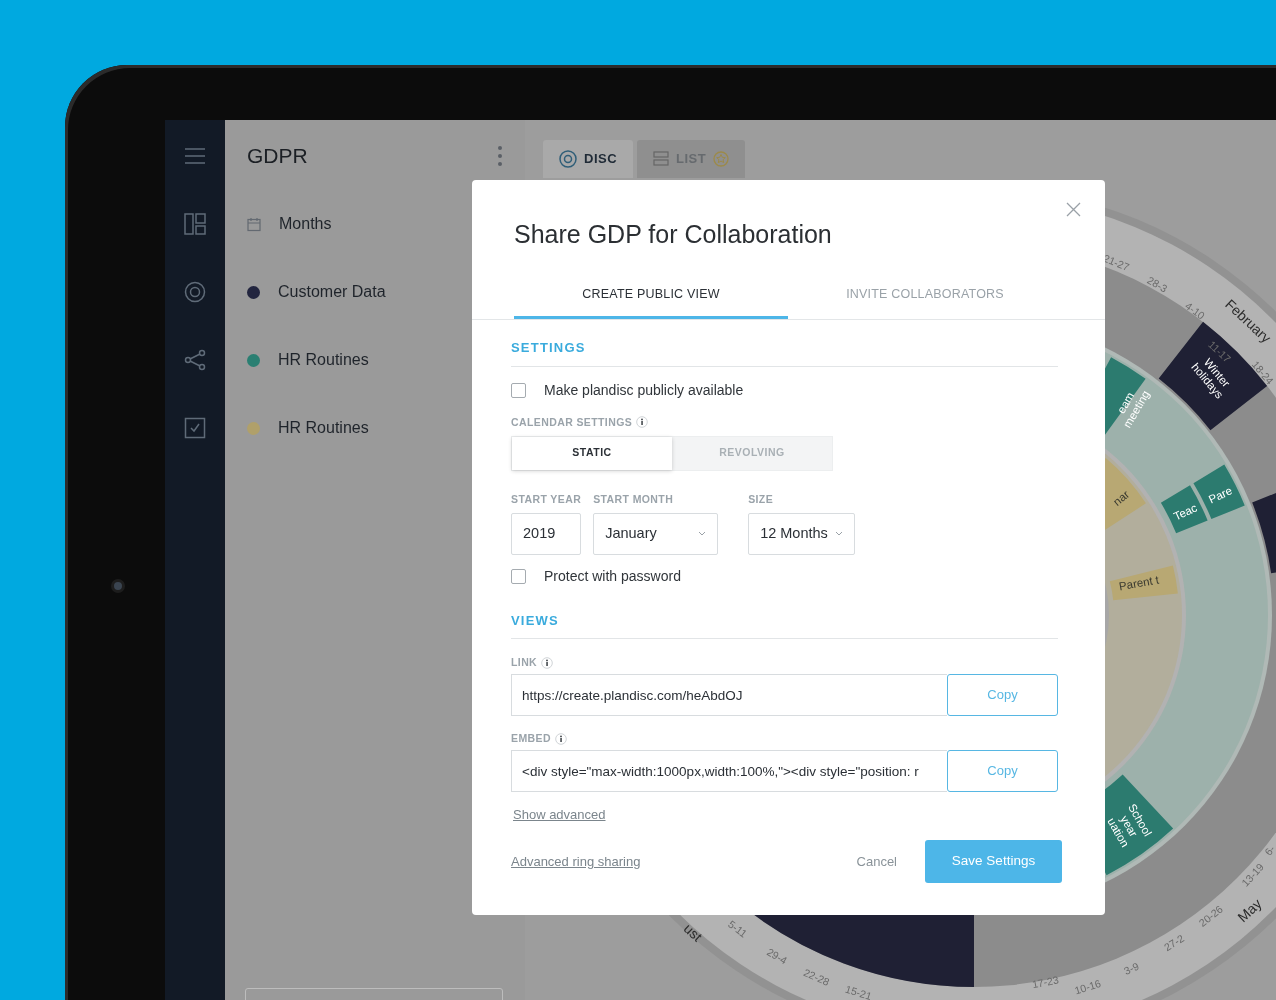 The width and height of the screenshot is (1276, 1000). I want to click on month-label: ust, so click(693, 932).